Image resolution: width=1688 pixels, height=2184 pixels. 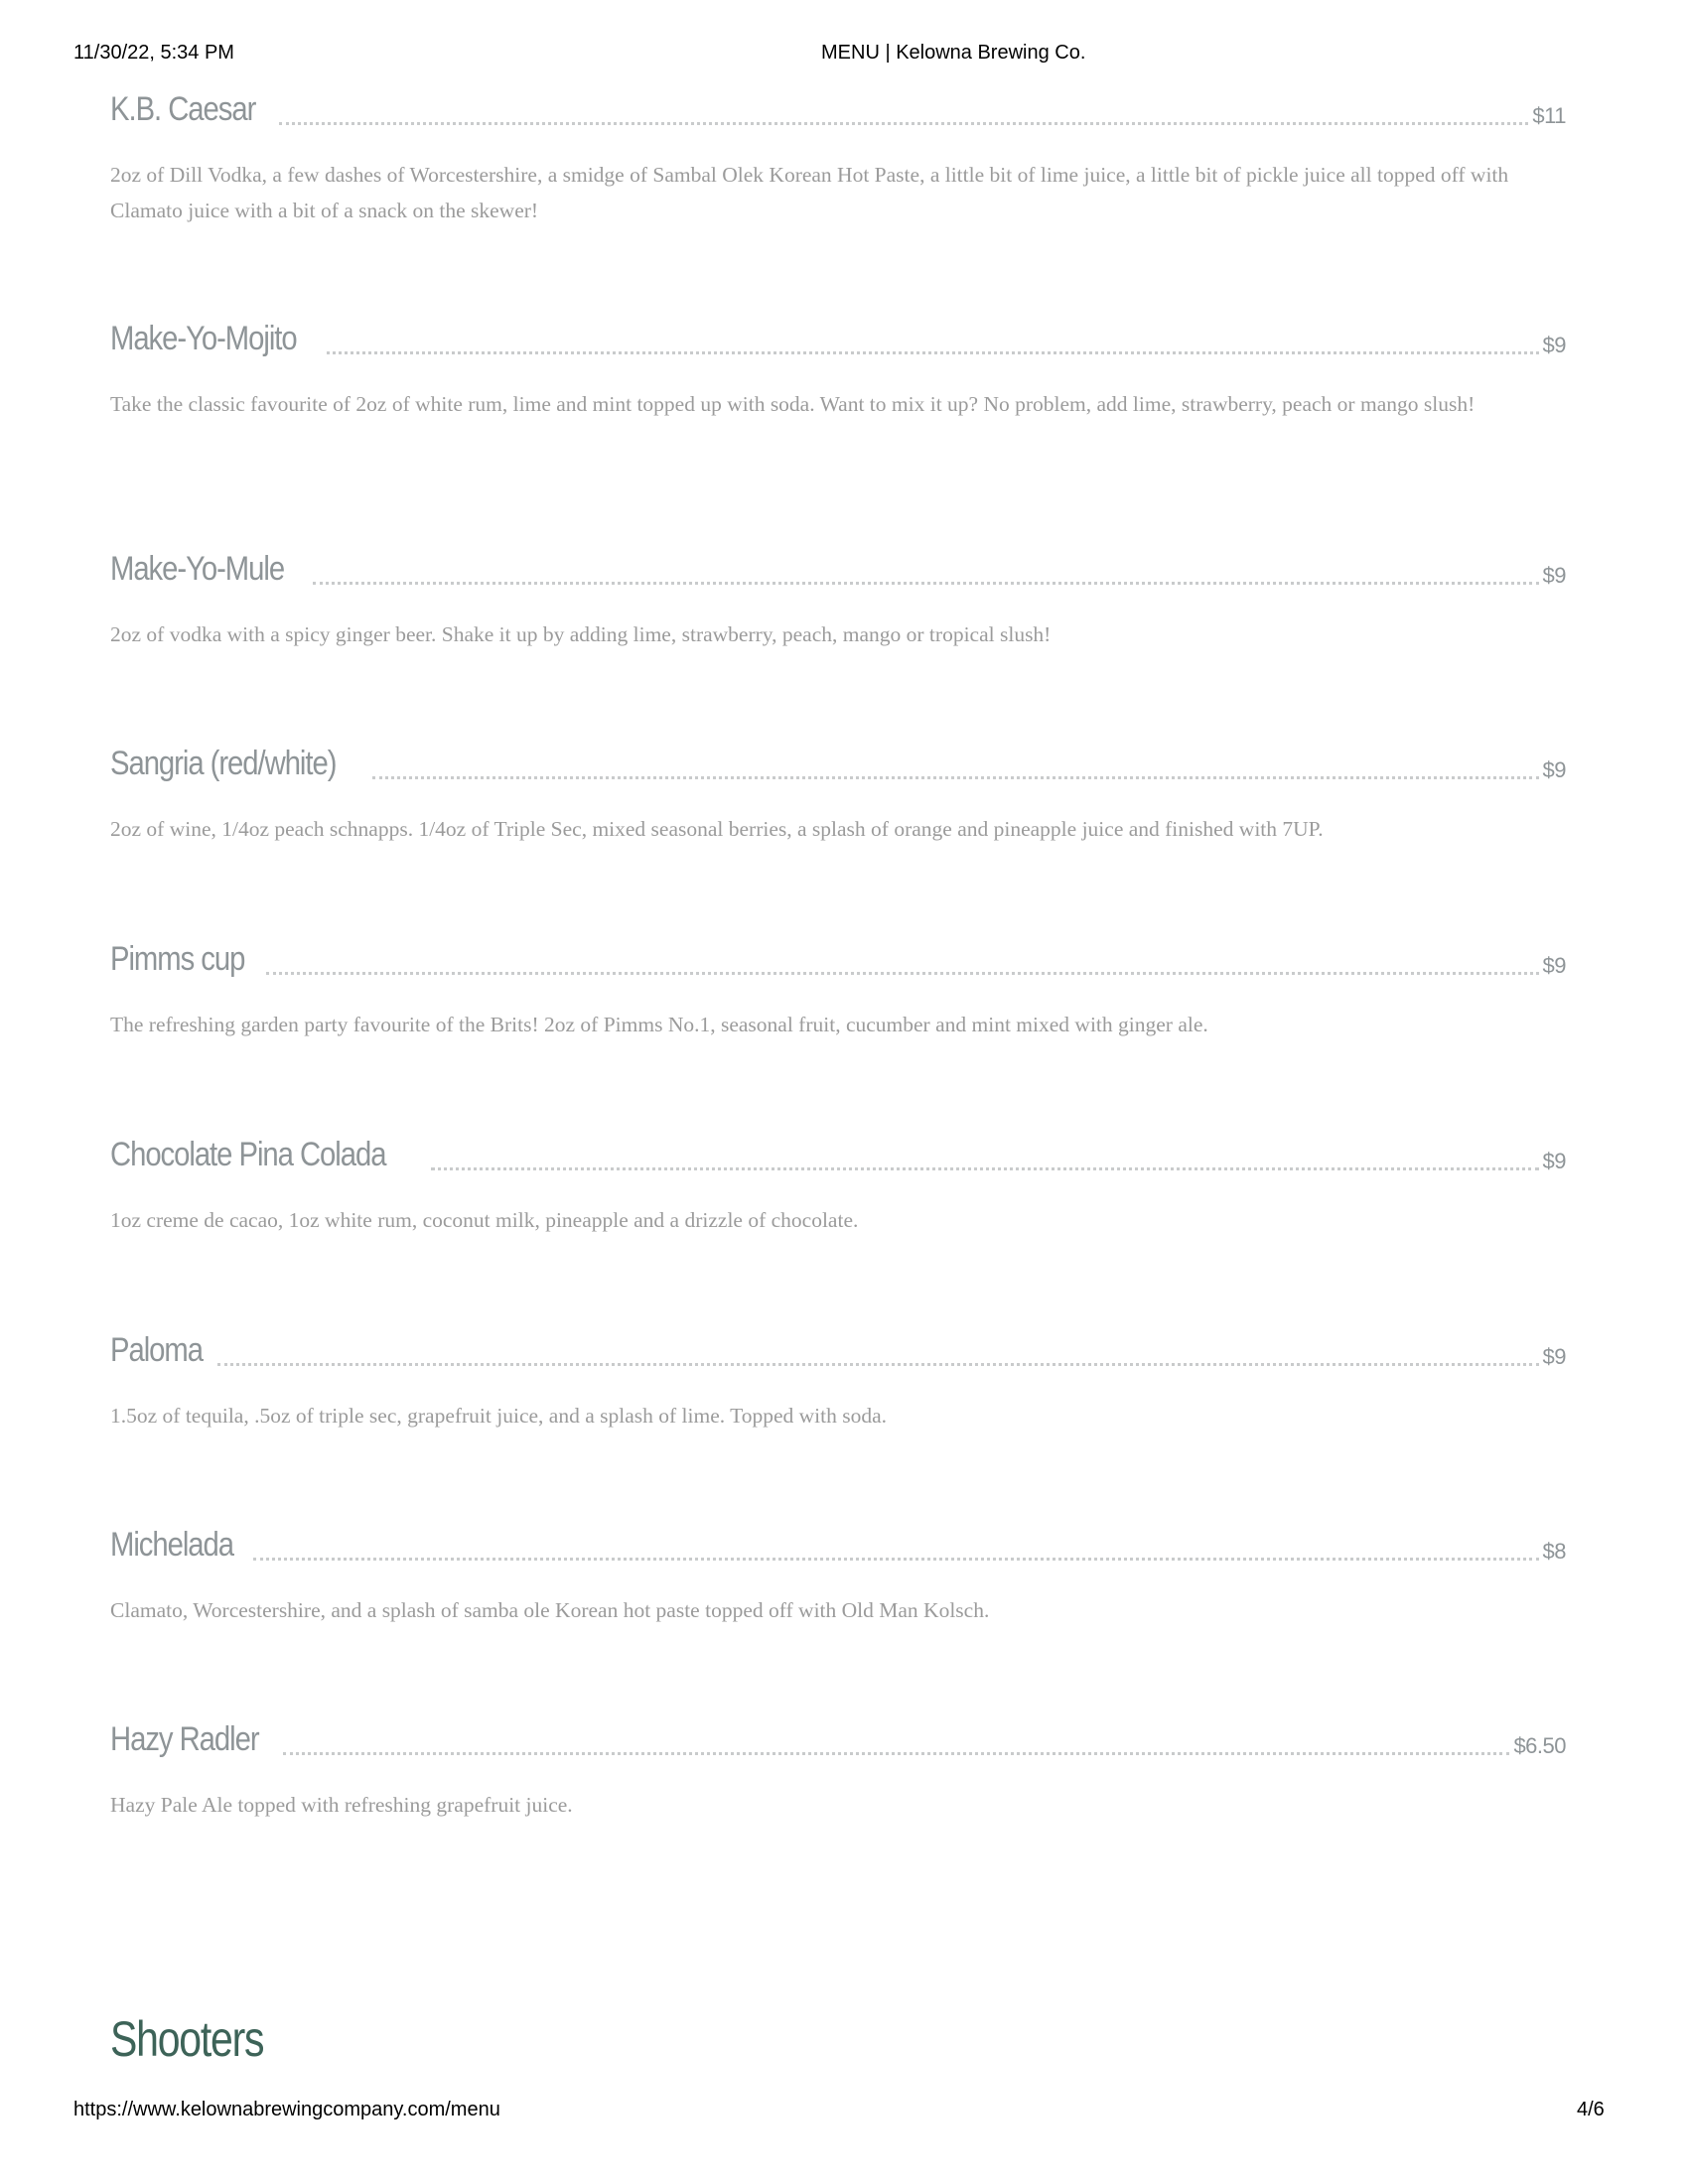 I want to click on menu-item-header: Hazy Radler $6.50, so click(x=838, y=1739).